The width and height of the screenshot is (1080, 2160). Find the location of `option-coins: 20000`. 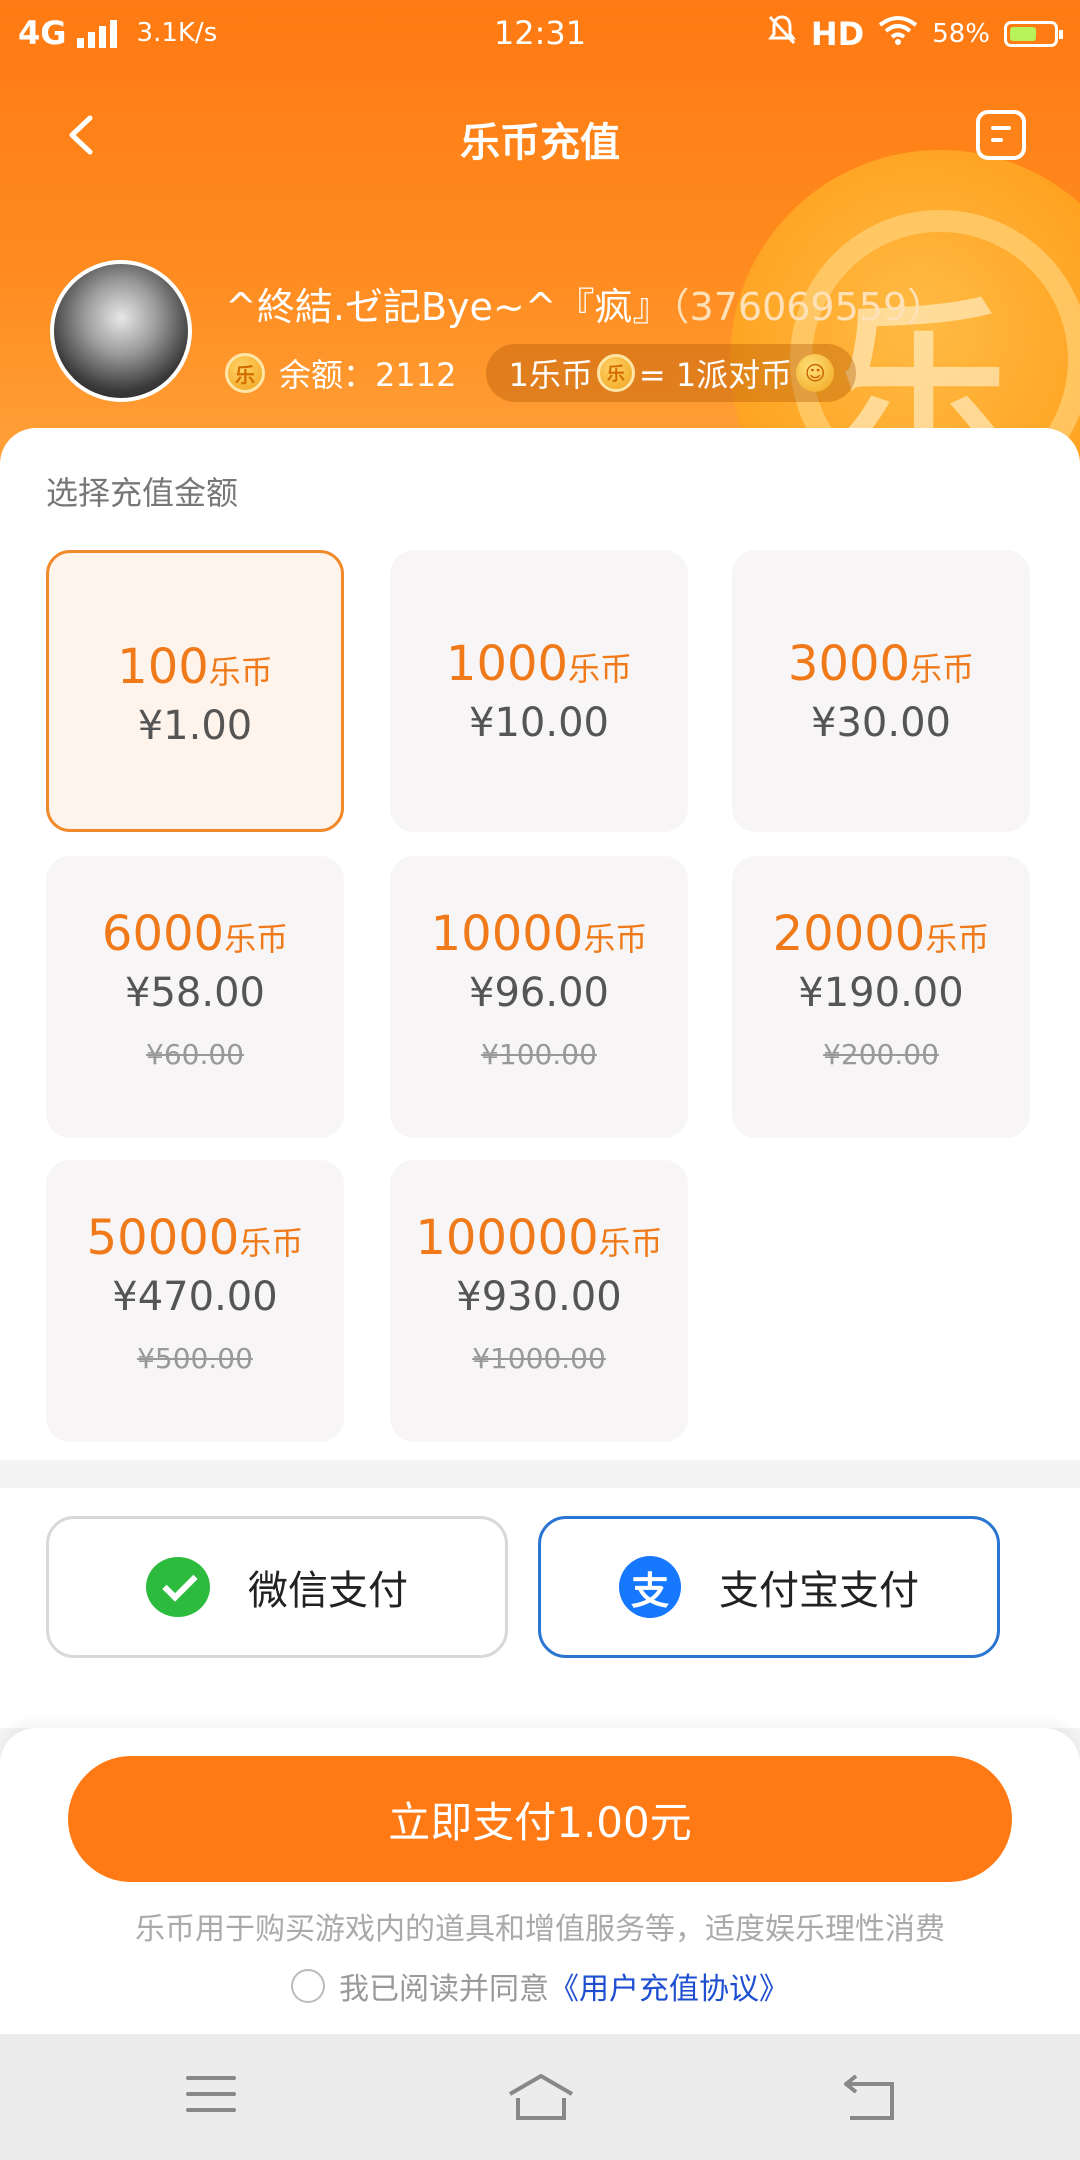

option-coins: 20000 is located at coordinates (849, 934).